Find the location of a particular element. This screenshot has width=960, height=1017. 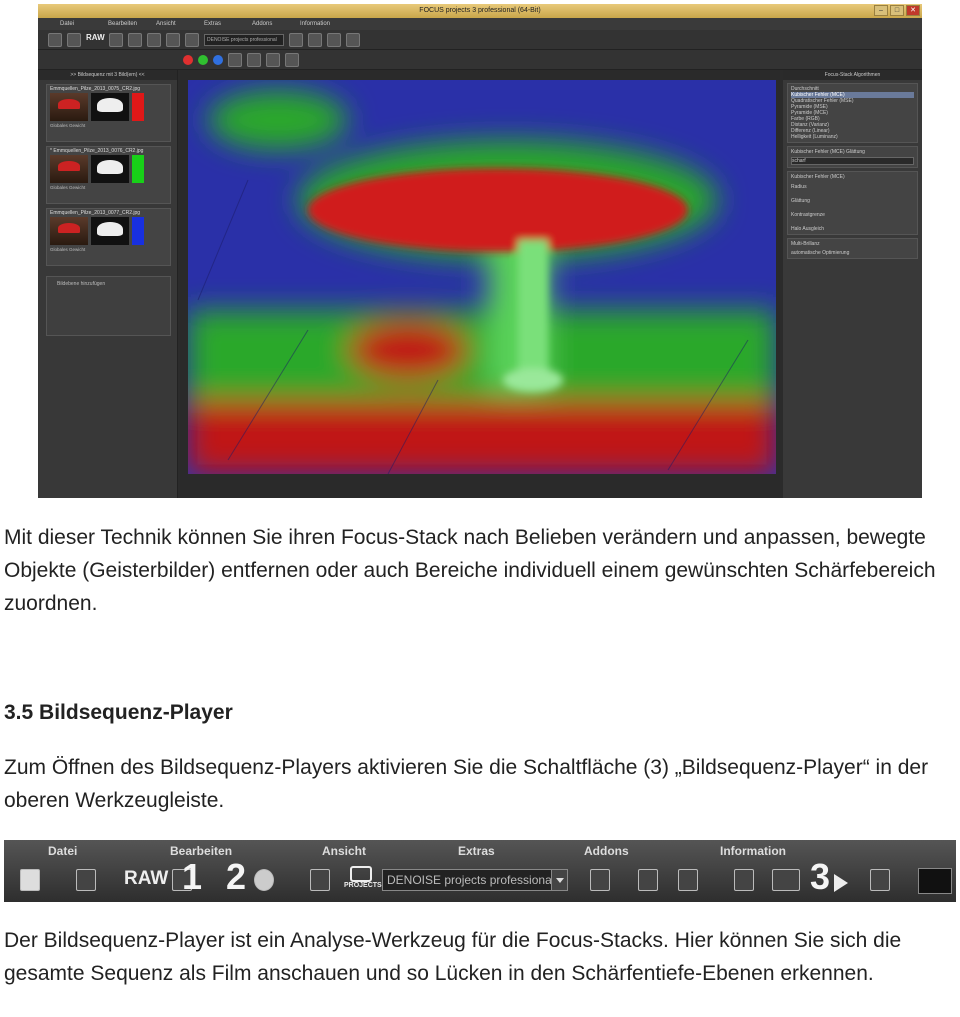

param-halo: Halo Ausgleich is located at coordinates (852, 229).